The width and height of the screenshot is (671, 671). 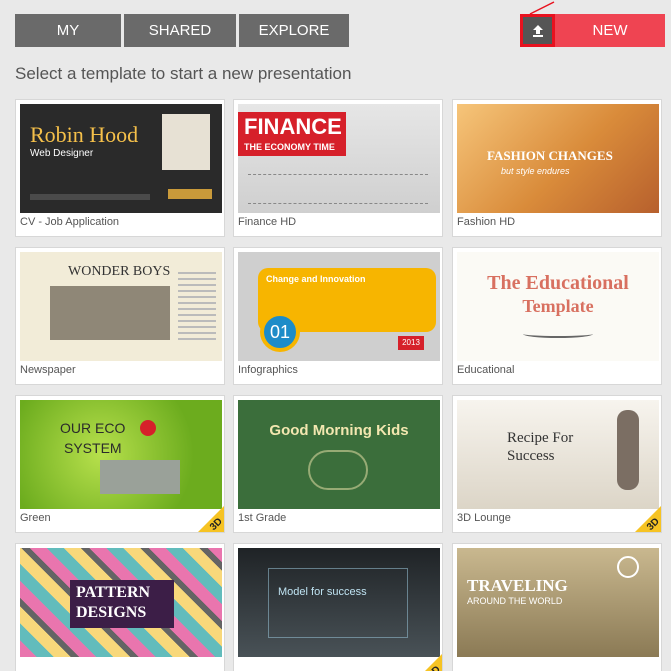 I want to click on thumb-subtitle: Template, so click(x=558, y=306).